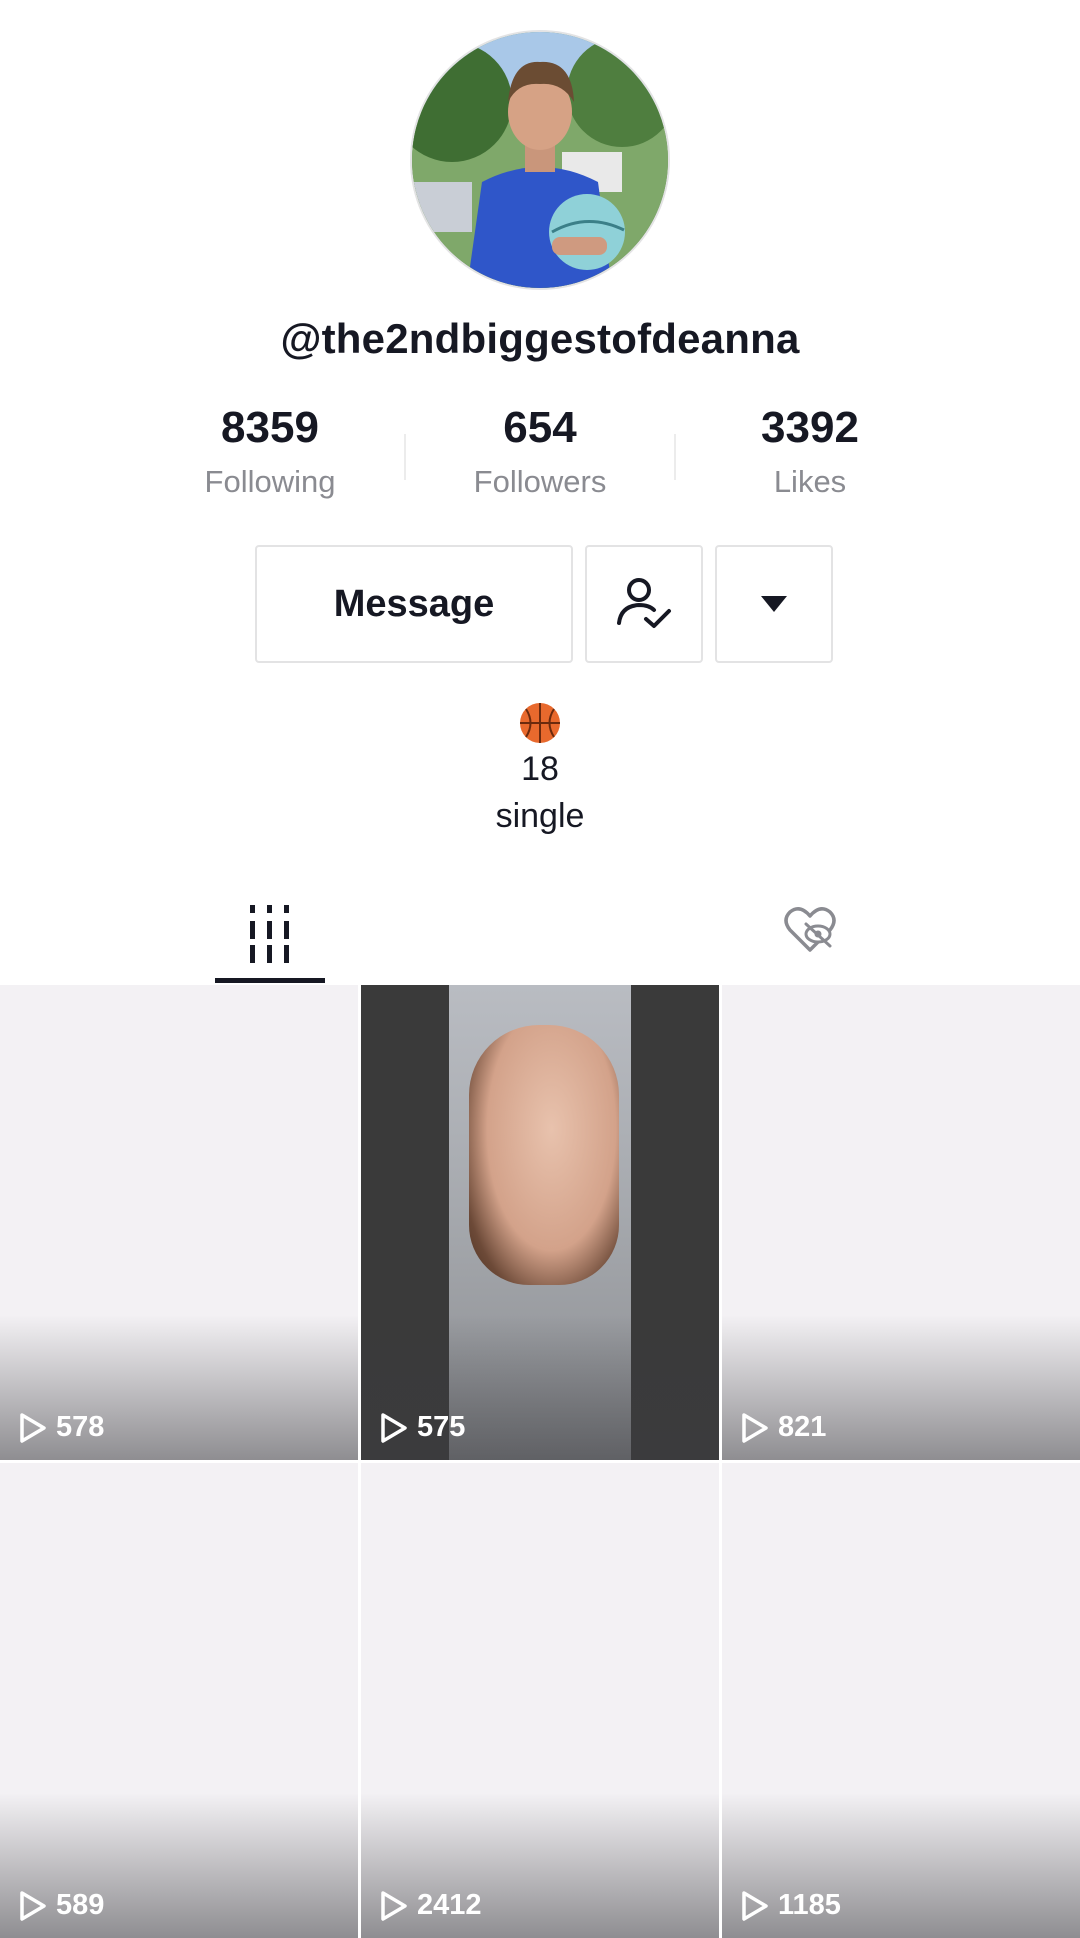 The height and width of the screenshot is (1938, 1080). What do you see at coordinates (809, 1905) in the screenshot?
I see `view-count-value: 1185` at bounding box center [809, 1905].